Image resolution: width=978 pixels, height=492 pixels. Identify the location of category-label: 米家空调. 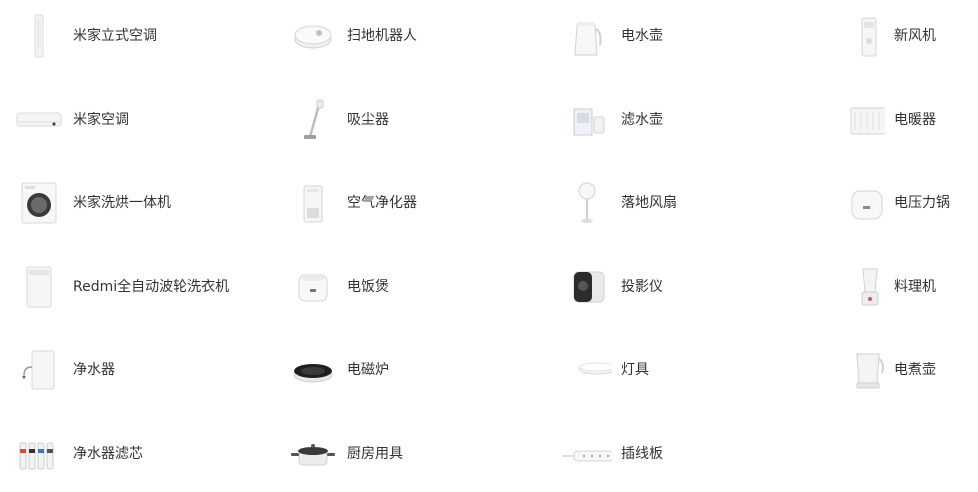
(101, 120).